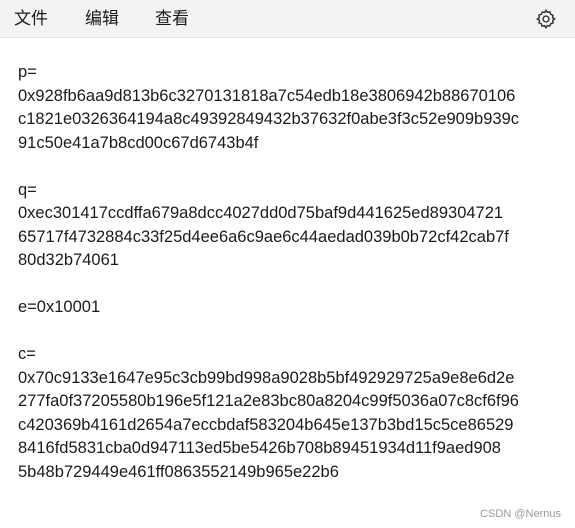 The width and height of the screenshot is (575, 528). What do you see at coordinates (31, 19) in the screenshot?
I see `menu-file: 文件` at bounding box center [31, 19].